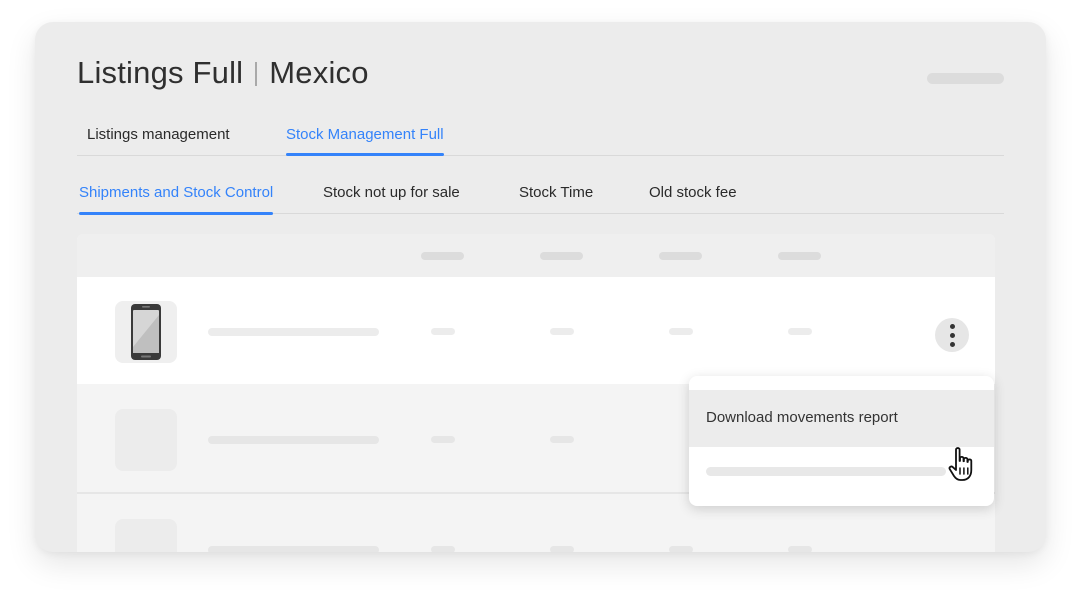 This screenshot has height=596, width=1080. I want to click on tab-label: Shipments and Stock Control, so click(176, 192).